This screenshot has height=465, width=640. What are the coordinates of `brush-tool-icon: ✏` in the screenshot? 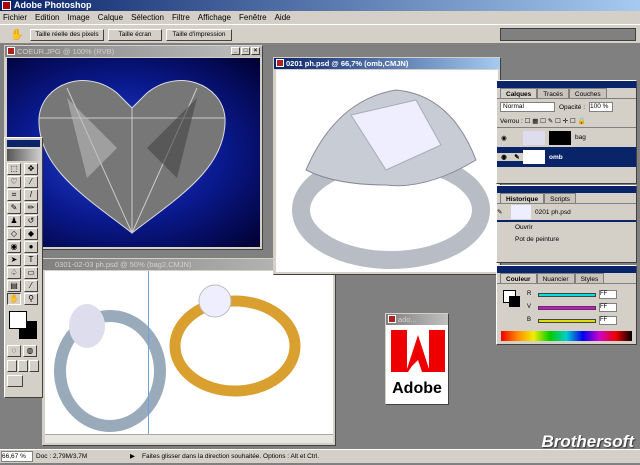 It's located at (31, 208).